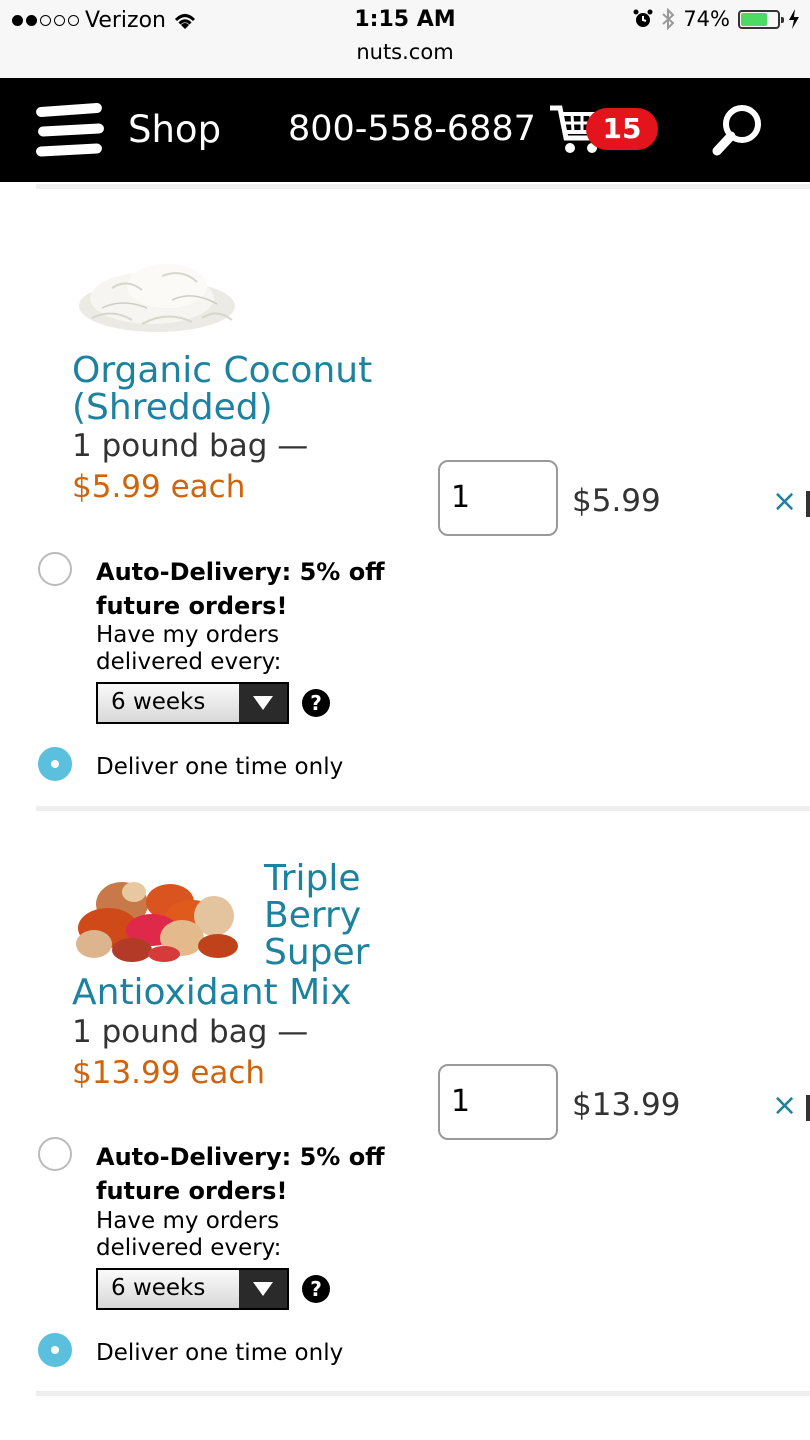 This screenshot has width=810, height=1440. What do you see at coordinates (70, 129) in the screenshot?
I see `menu-icon` at bounding box center [70, 129].